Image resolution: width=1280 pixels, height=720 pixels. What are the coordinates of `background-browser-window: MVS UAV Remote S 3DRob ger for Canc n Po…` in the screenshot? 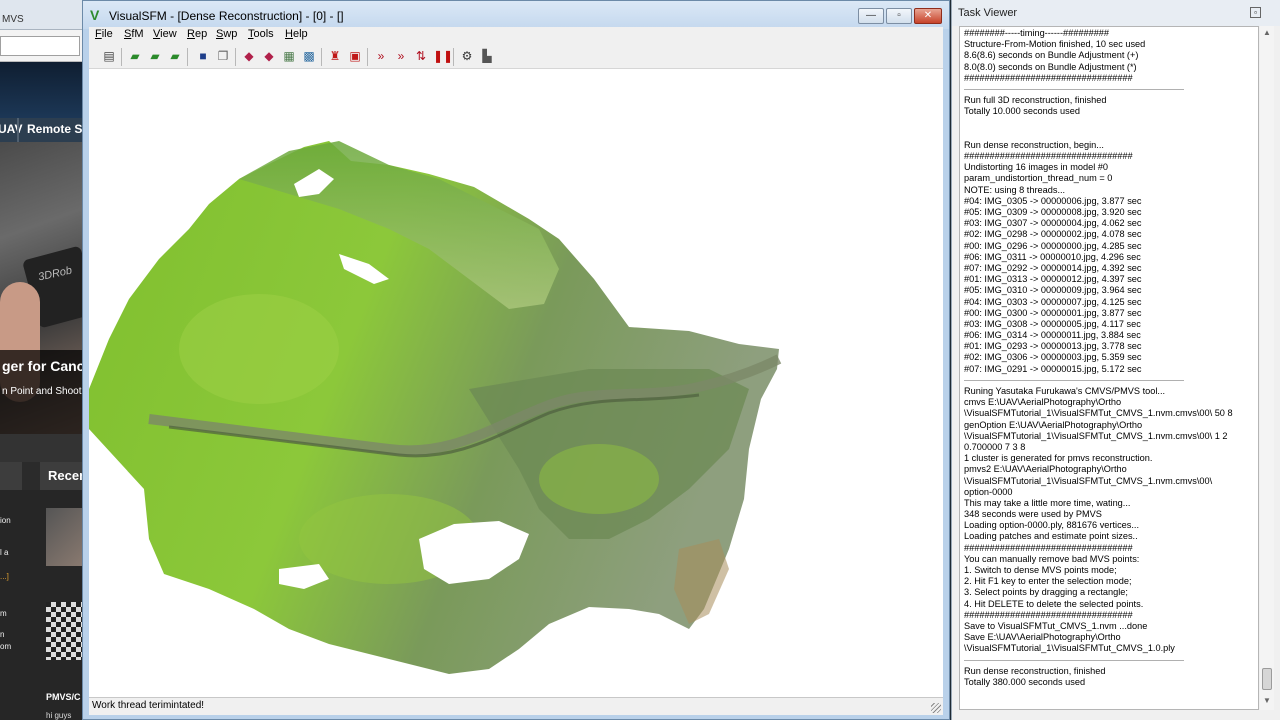 It's located at (42, 360).